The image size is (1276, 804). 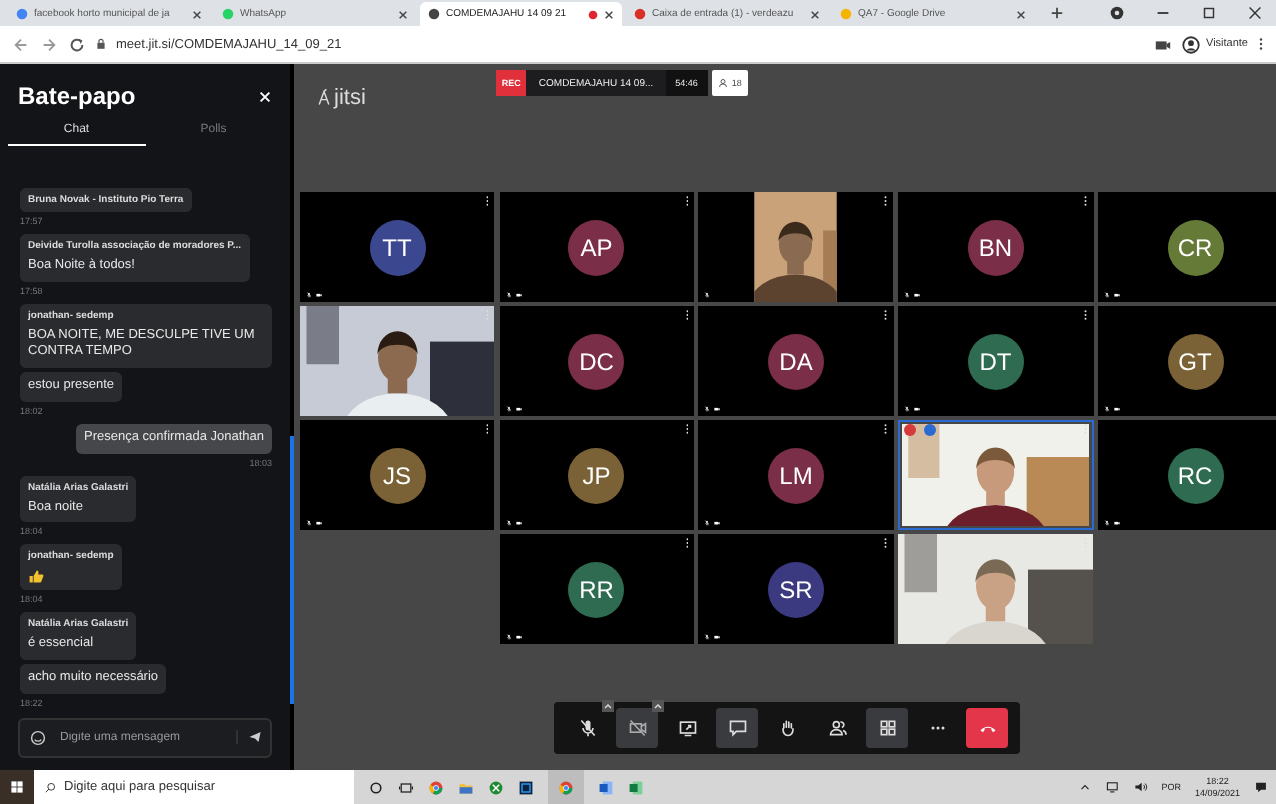 What do you see at coordinates (1191, 44) in the screenshot?
I see `profile-icon` at bounding box center [1191, 44].